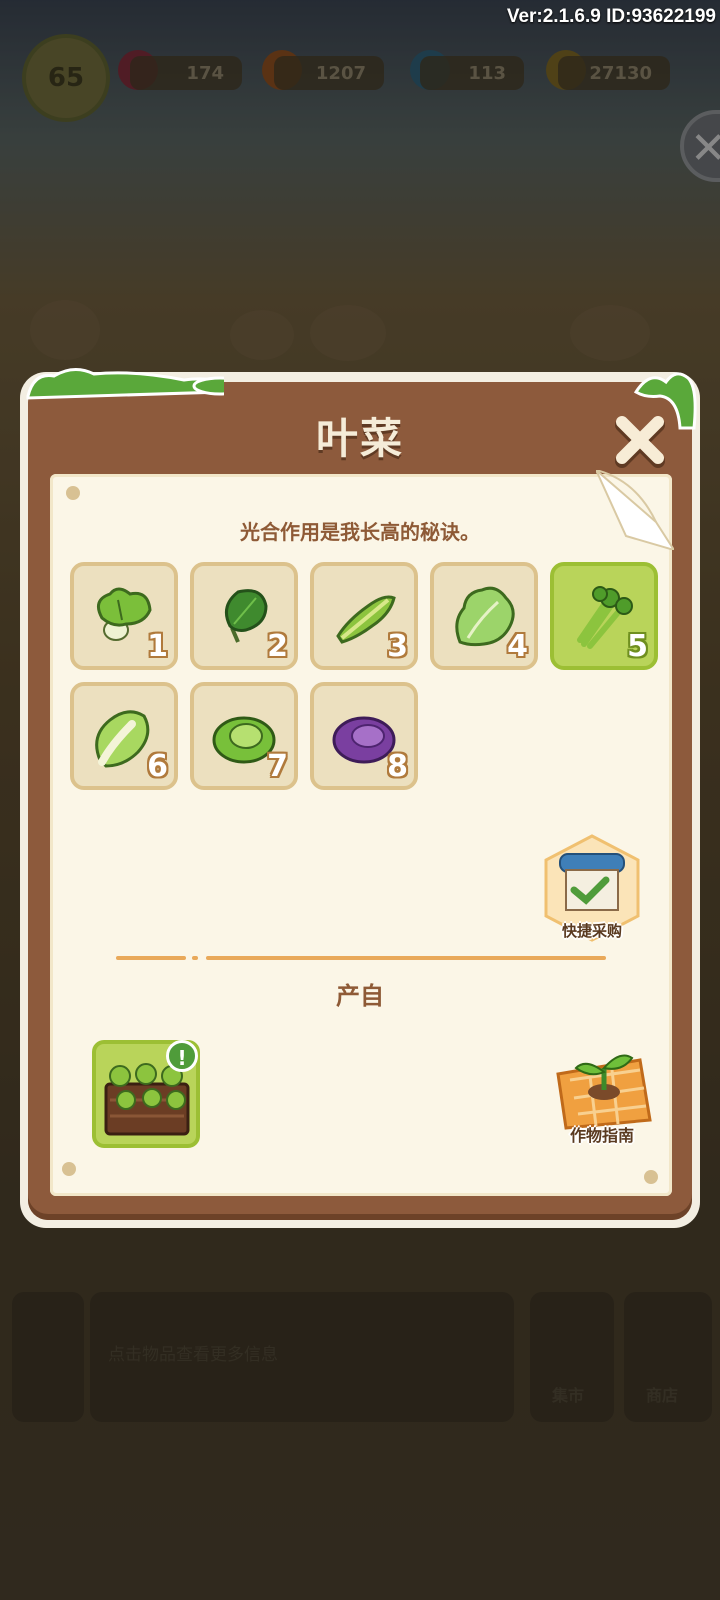 Image resolution: width=720 pixels, height=1600 pixels. I want to click on crop-guide-button, so click(602, 1085).